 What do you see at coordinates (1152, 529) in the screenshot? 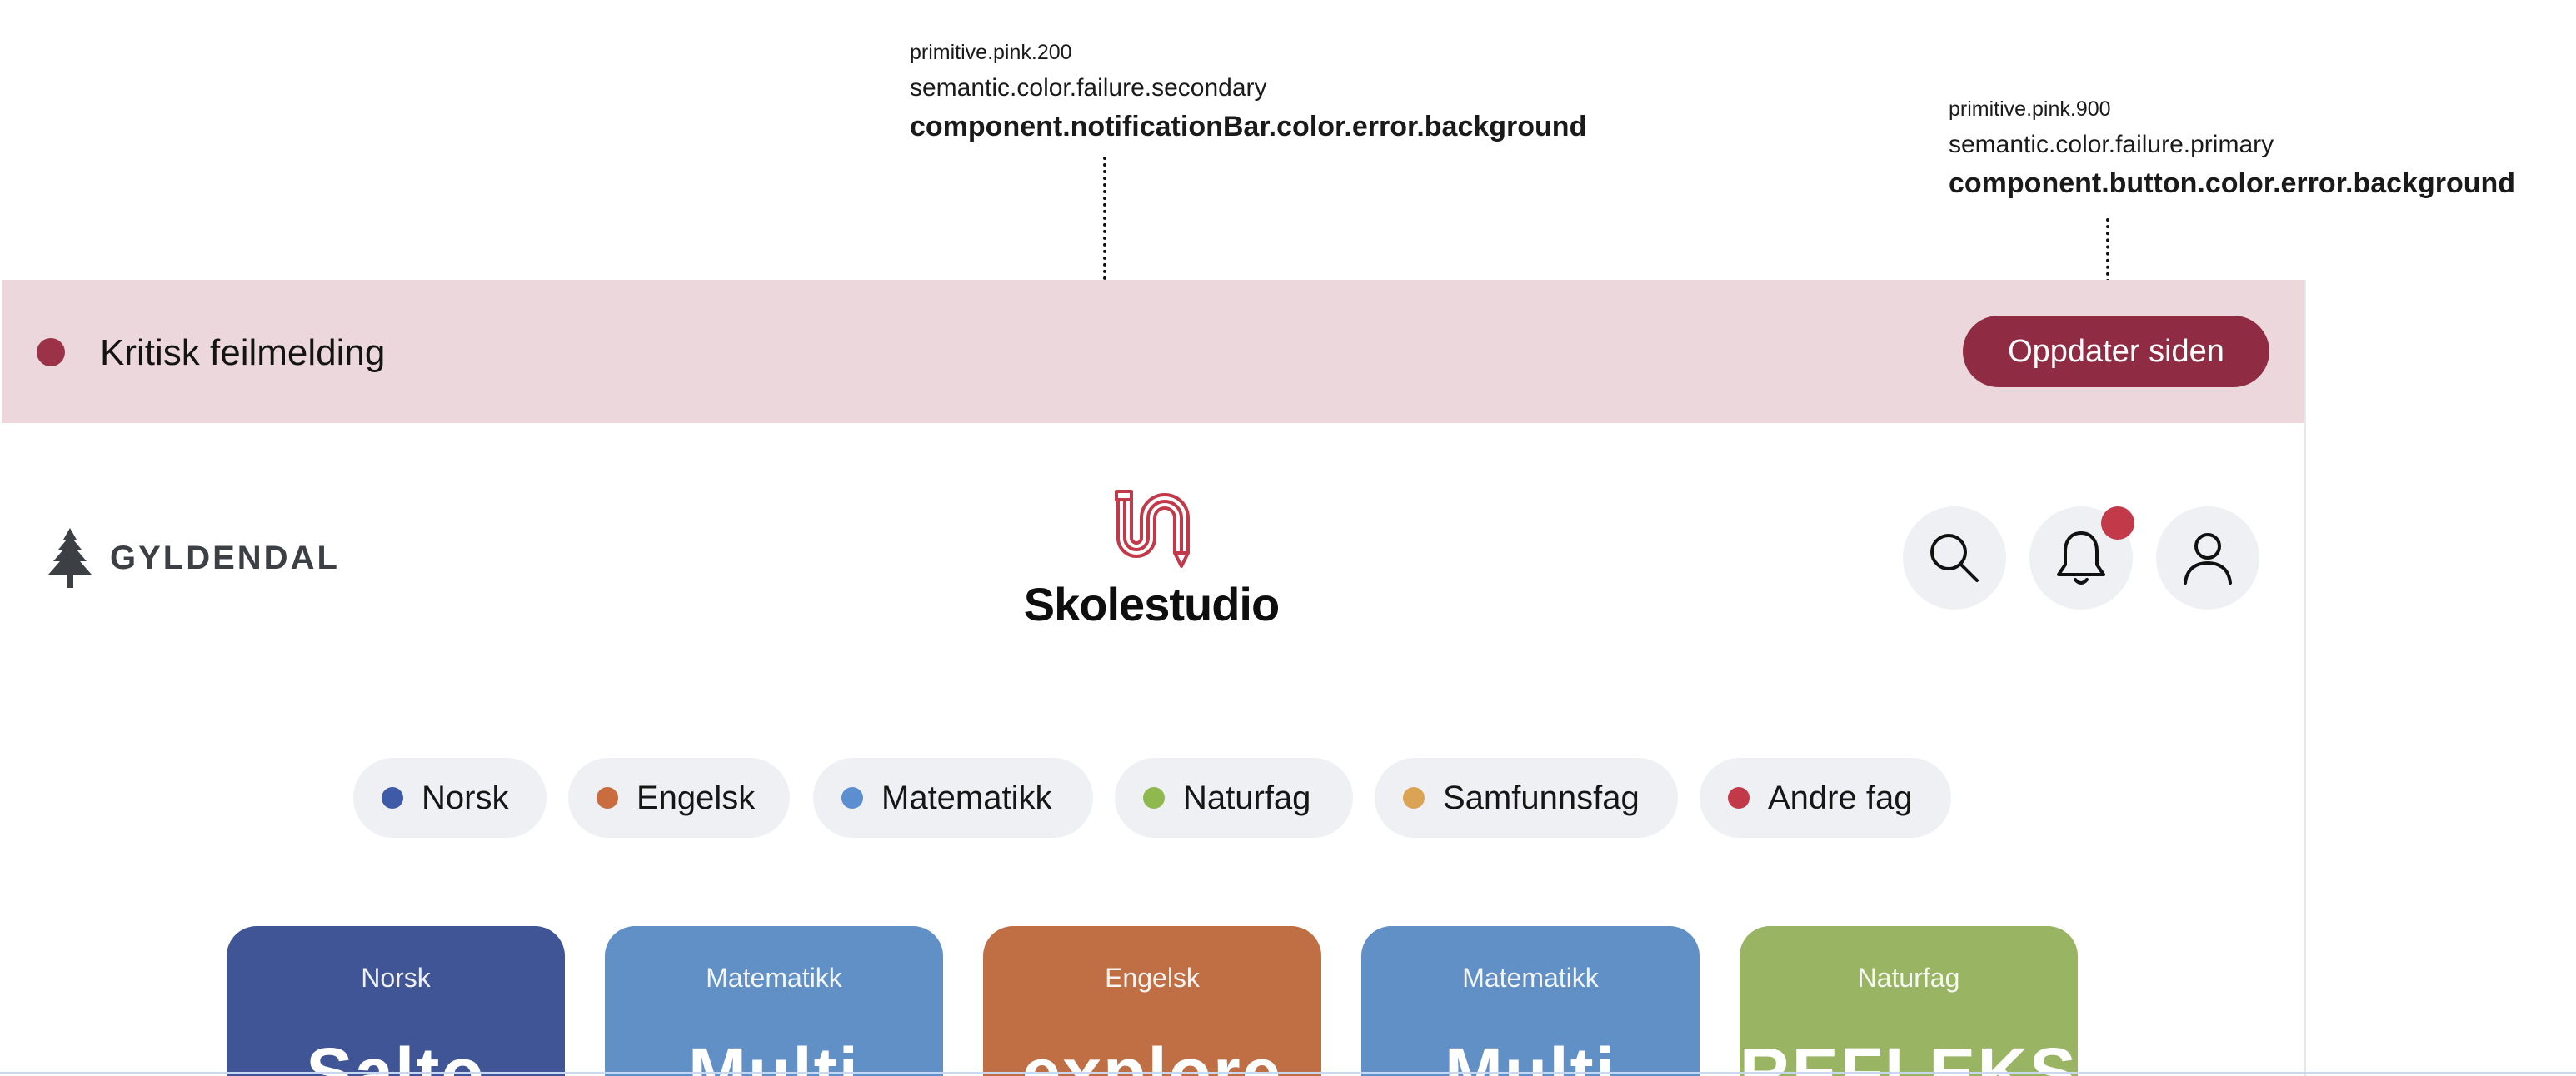
I see `pencil-logo-icon` at bounding box center [1152, 529].